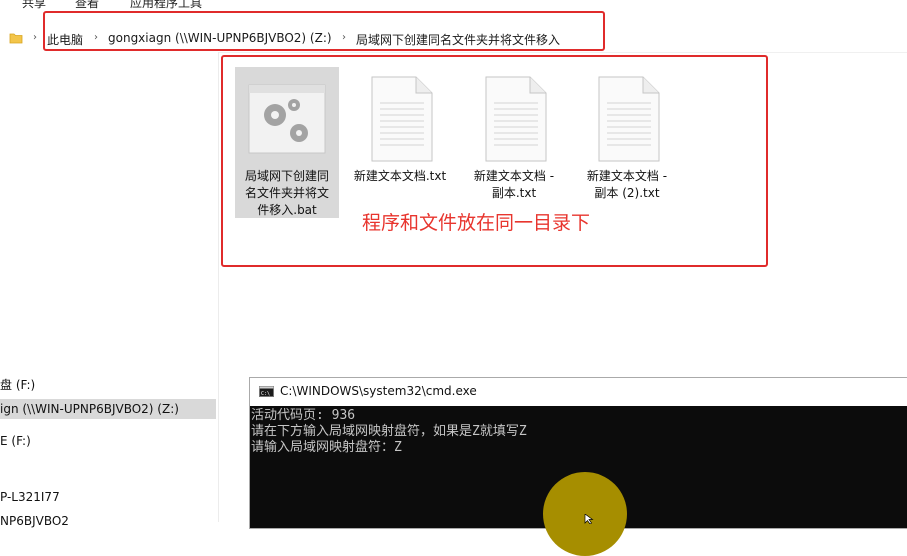 The image size is (907, 556). Describe the element at coordinates (87, 5) in the screenshot. I see `tab-view: 查看` at that location.